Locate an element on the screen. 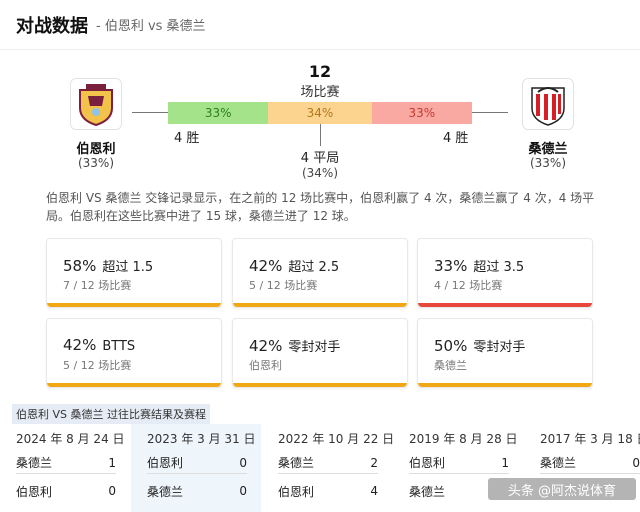 This screenshot has width=640, height=512. past-match-card: 2022 年 10 月 22 日 桑德兰 2 伯恩利 4 is located at coordinates (328, 468).